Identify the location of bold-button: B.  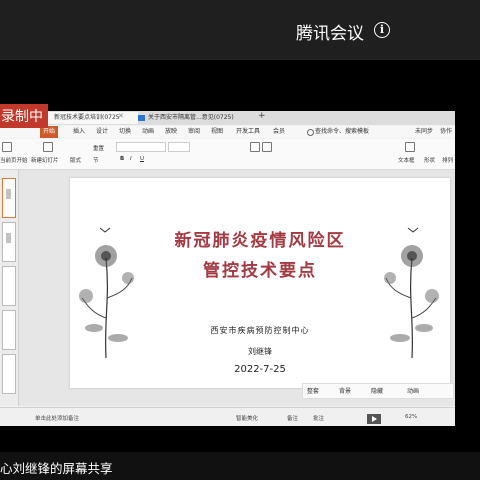
(122, 159).